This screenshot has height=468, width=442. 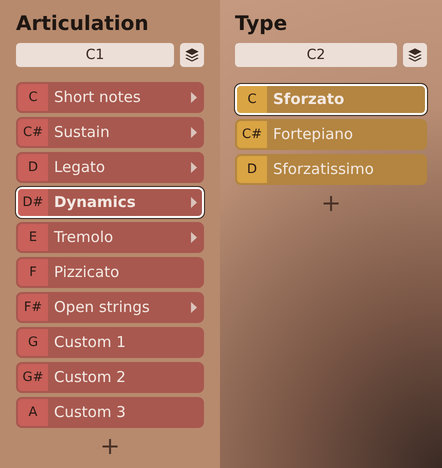 I want to click on item-label: Fortepiano, so click(x=313, y=135).